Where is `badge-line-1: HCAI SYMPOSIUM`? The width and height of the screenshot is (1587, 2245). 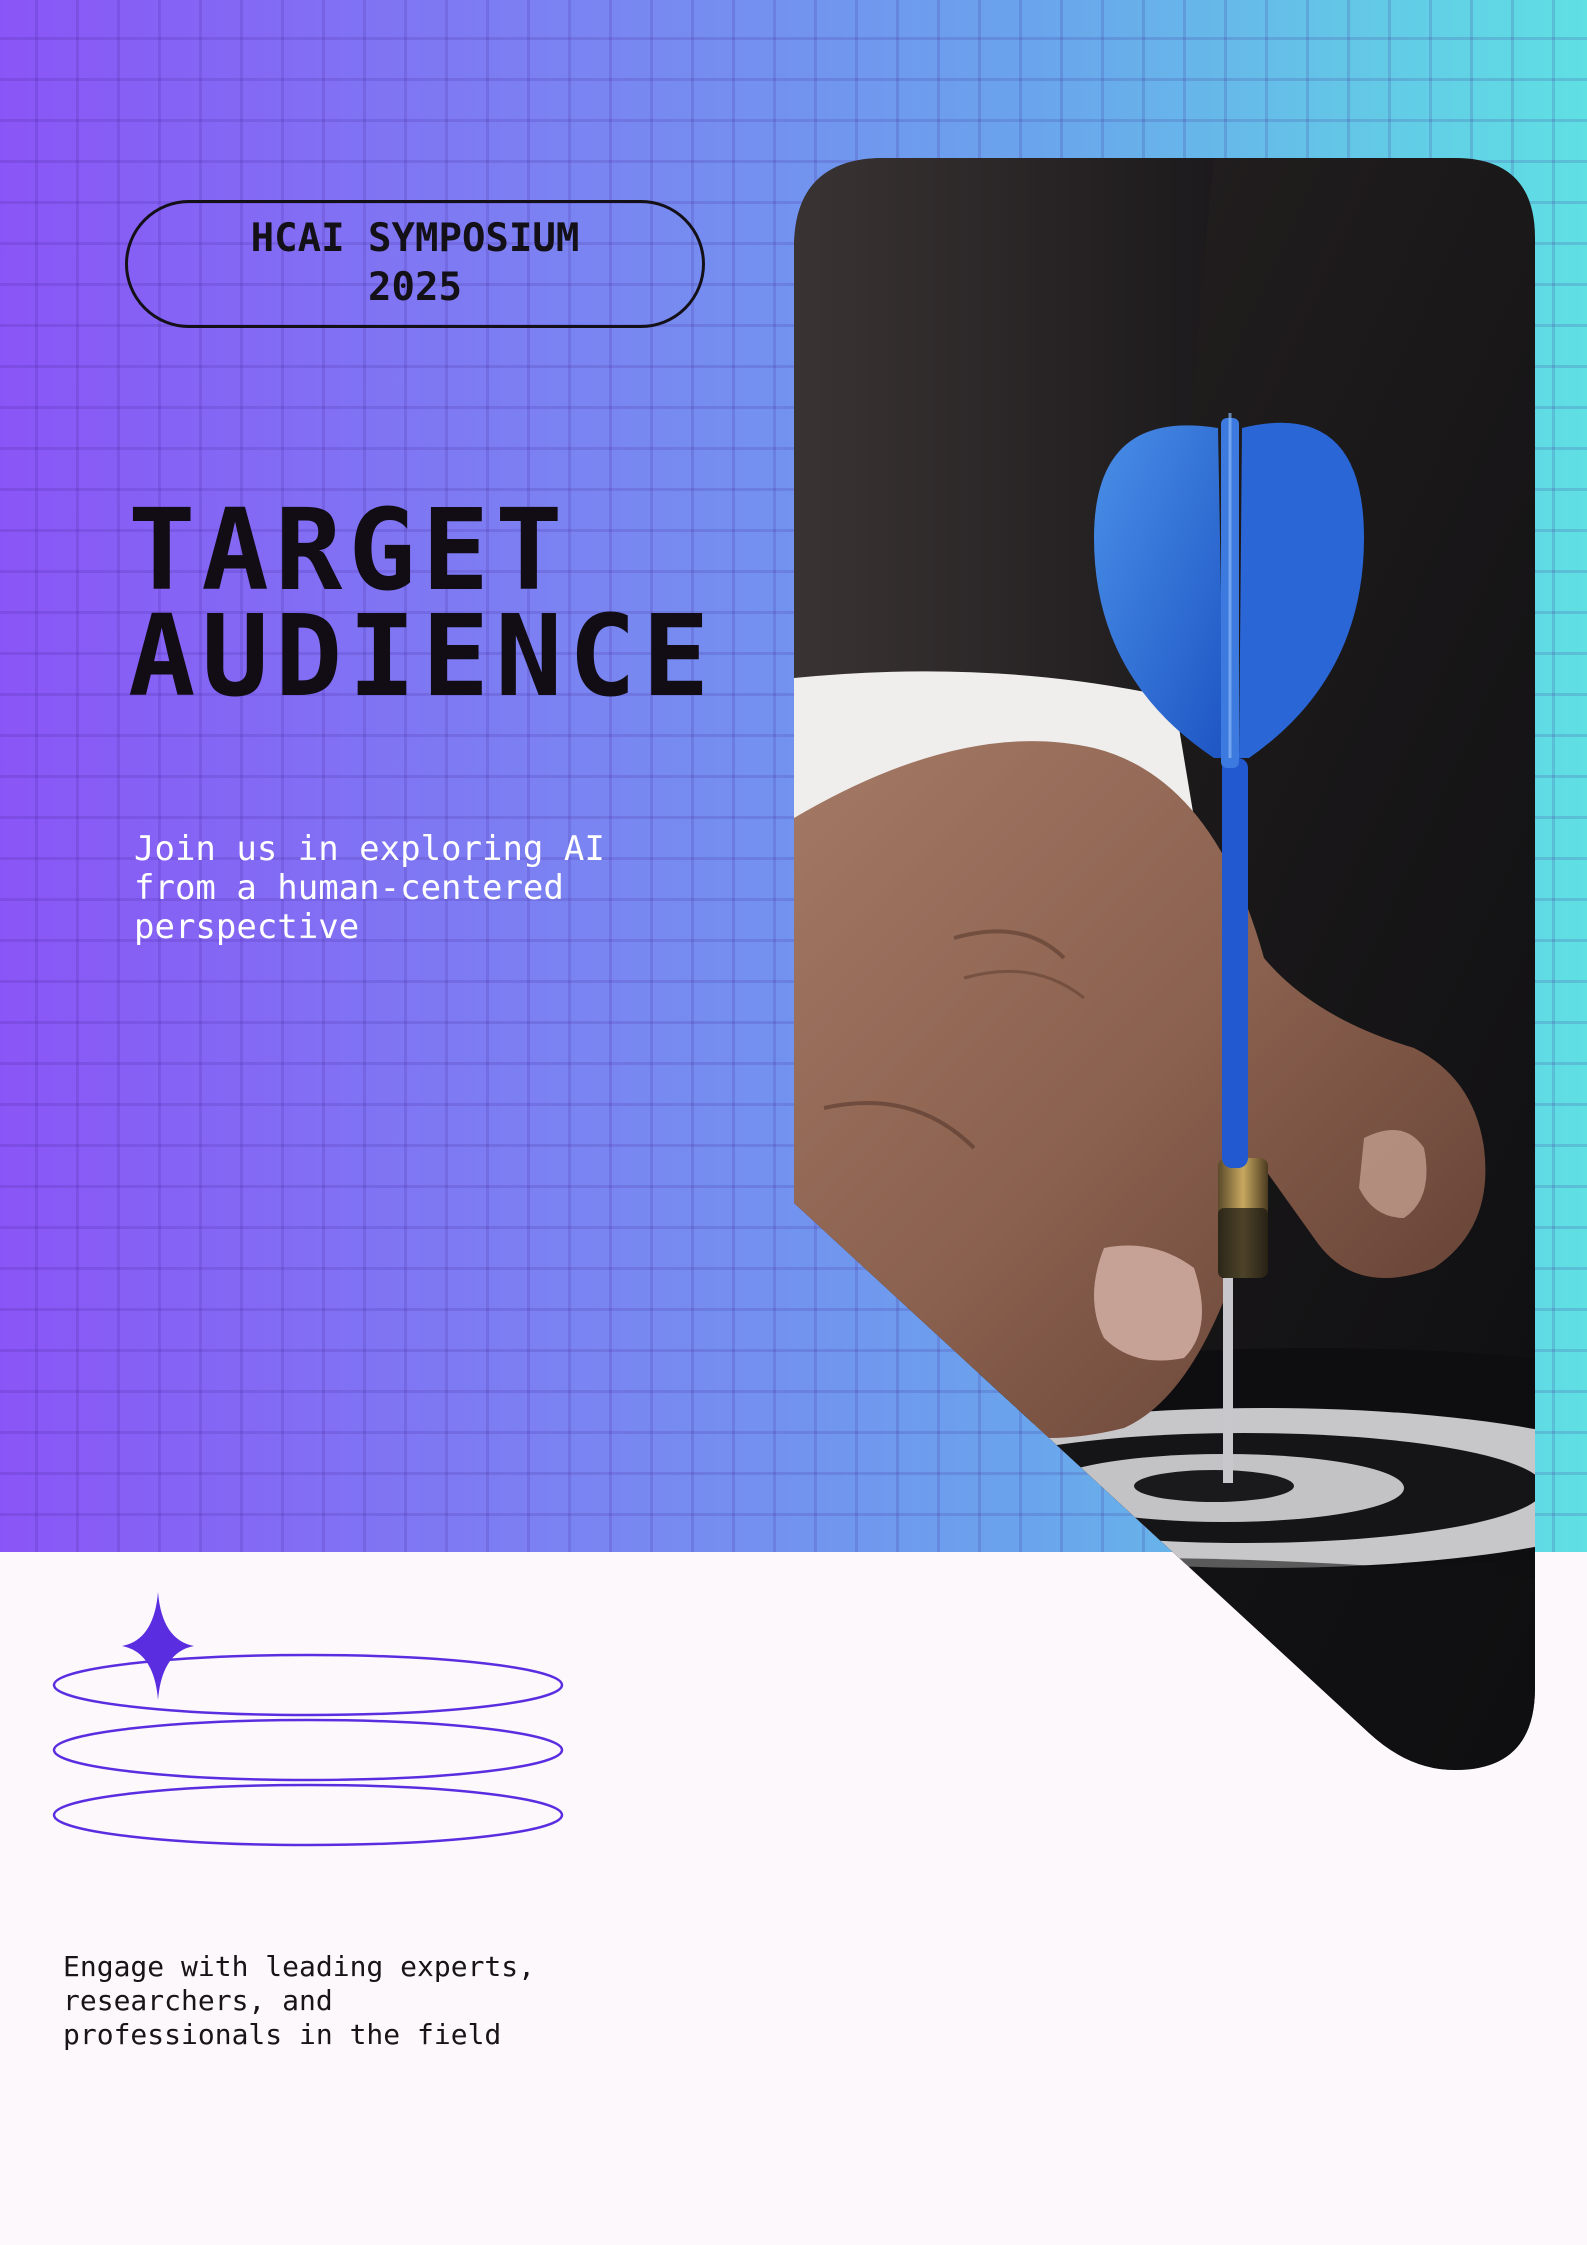
badge-line-1: HCAI SYMPOSIUM is located at coordinates (415, 239).